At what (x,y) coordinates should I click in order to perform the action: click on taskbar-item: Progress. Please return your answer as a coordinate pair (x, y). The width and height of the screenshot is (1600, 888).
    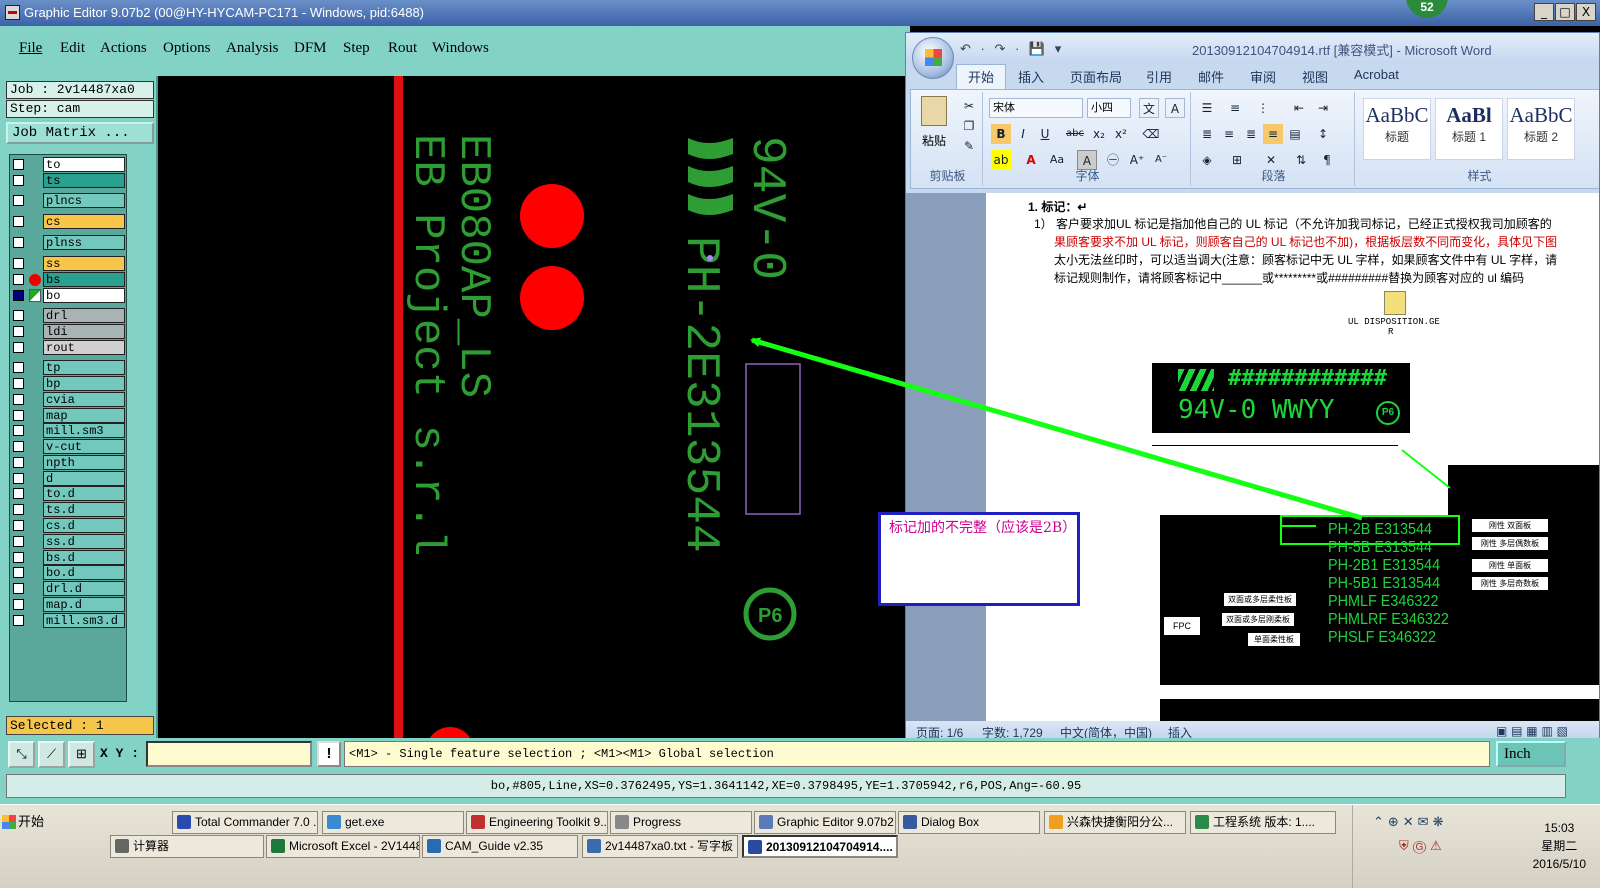
    Looking at the image, I should click on (681, 822).